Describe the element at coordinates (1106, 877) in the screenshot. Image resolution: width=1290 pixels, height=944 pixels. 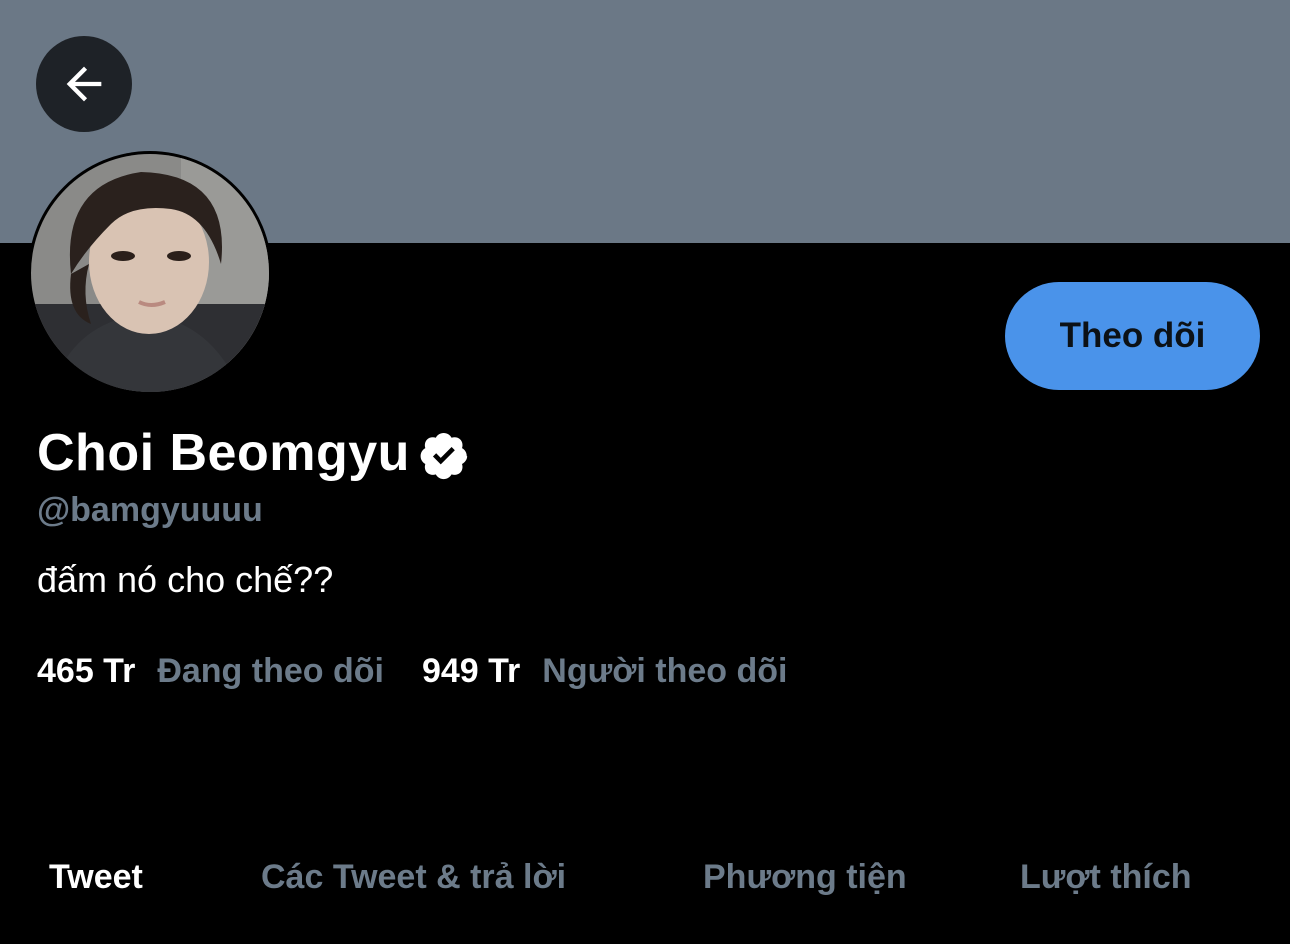
I see `tab-likes: Lượt thích` at that location.